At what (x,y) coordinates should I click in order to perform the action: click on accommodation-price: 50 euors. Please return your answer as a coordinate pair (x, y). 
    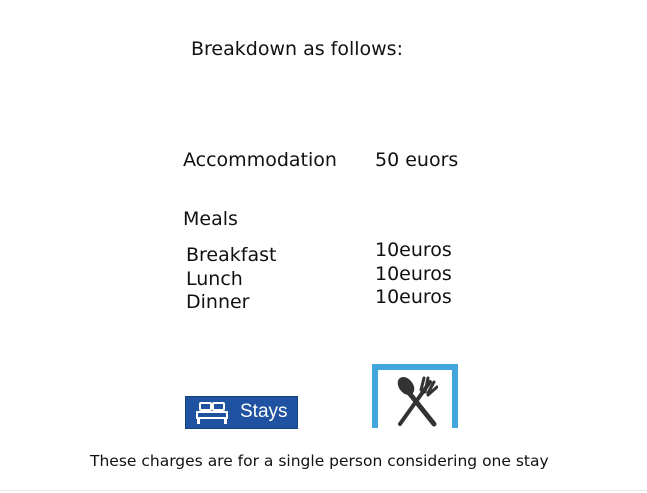
    Looking at the image, I should click on (417, 160).